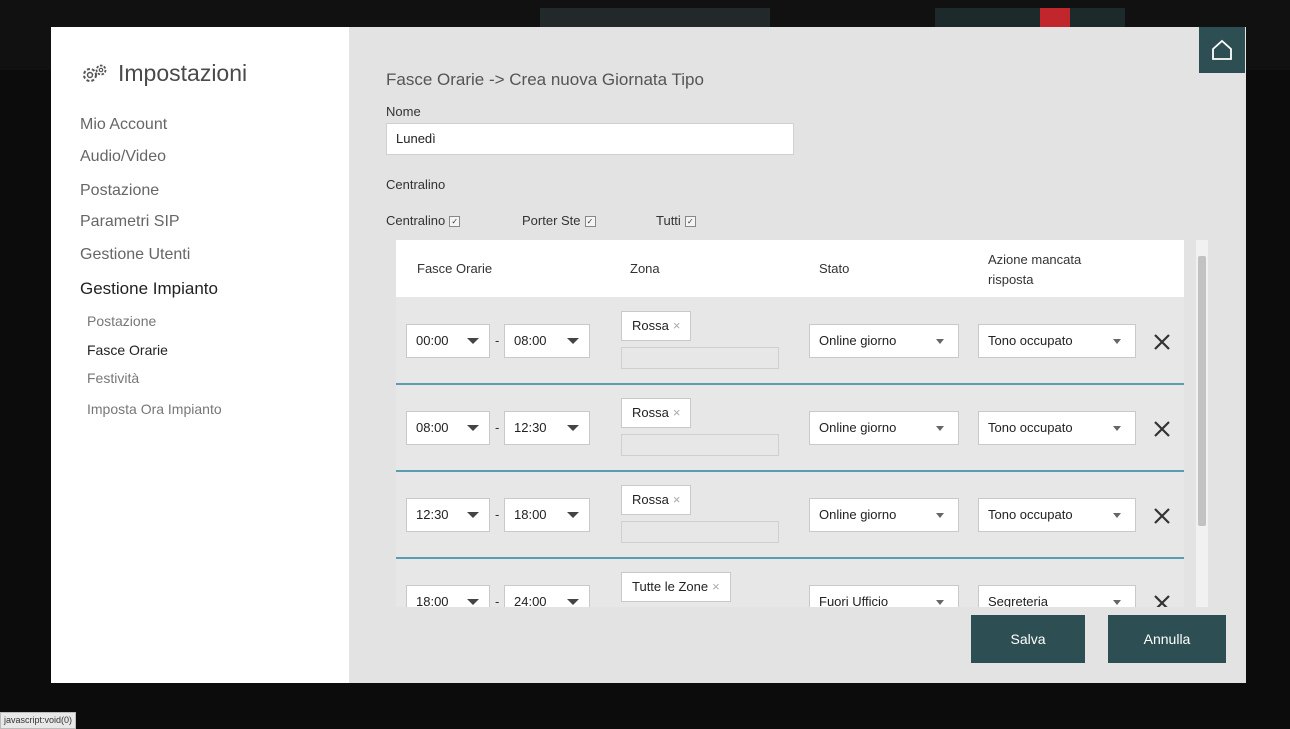  I want to click on scrollbar-thumb, so click(1202, 391).